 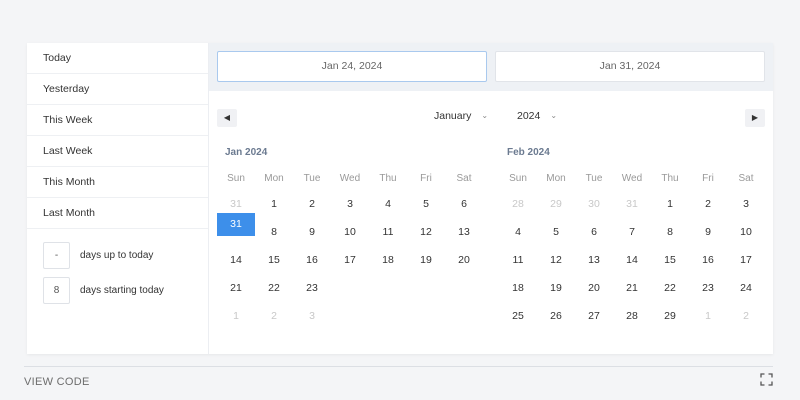 I want to click on day-cell: 27, so click(x=594, y=316).